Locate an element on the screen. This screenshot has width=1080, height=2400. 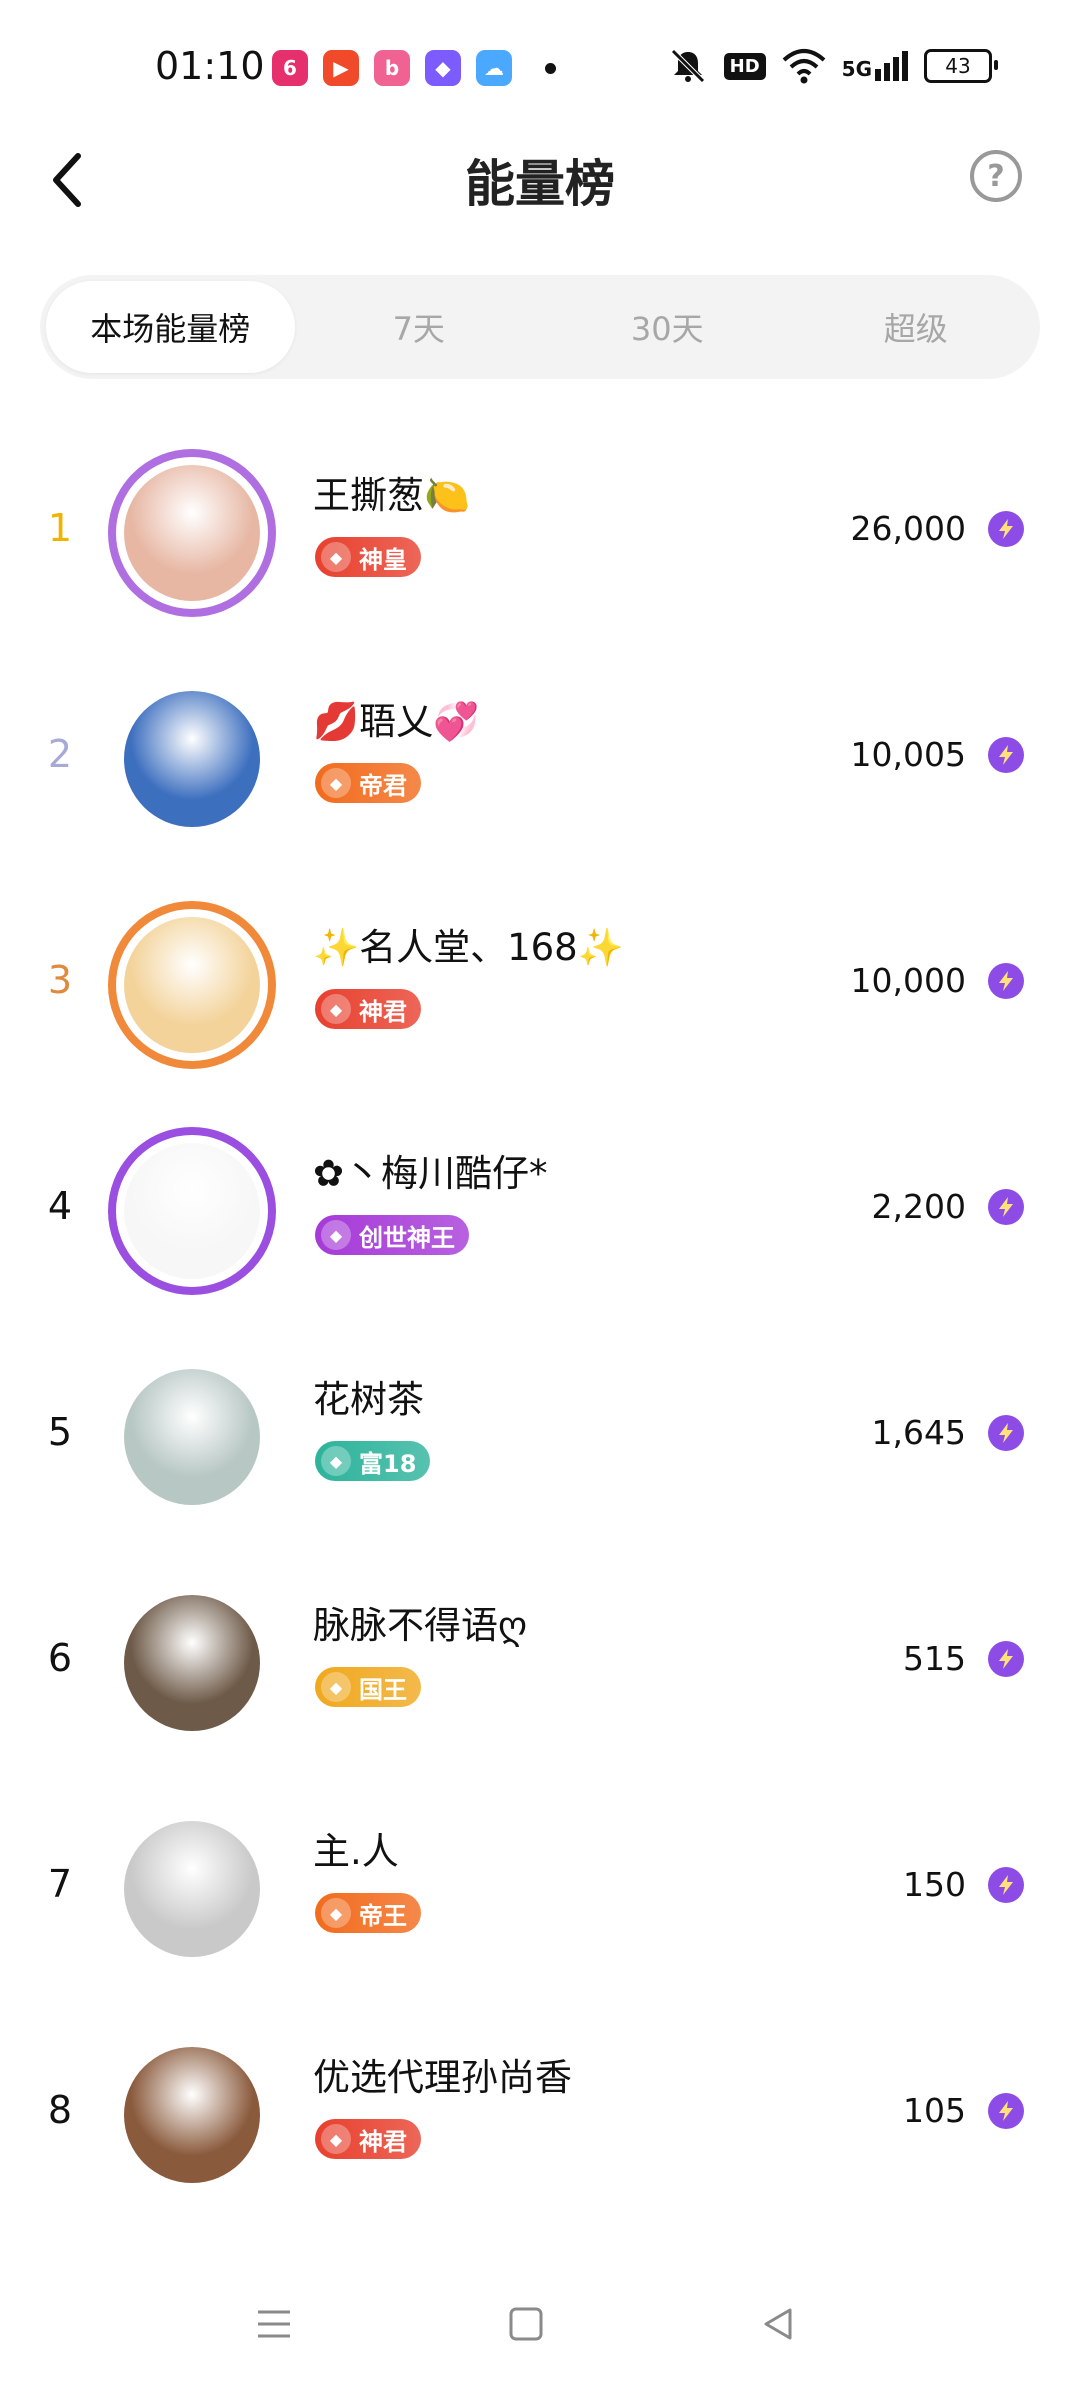
user-name: 脉脉不得语ღ is located at coordinates (420, 1625).